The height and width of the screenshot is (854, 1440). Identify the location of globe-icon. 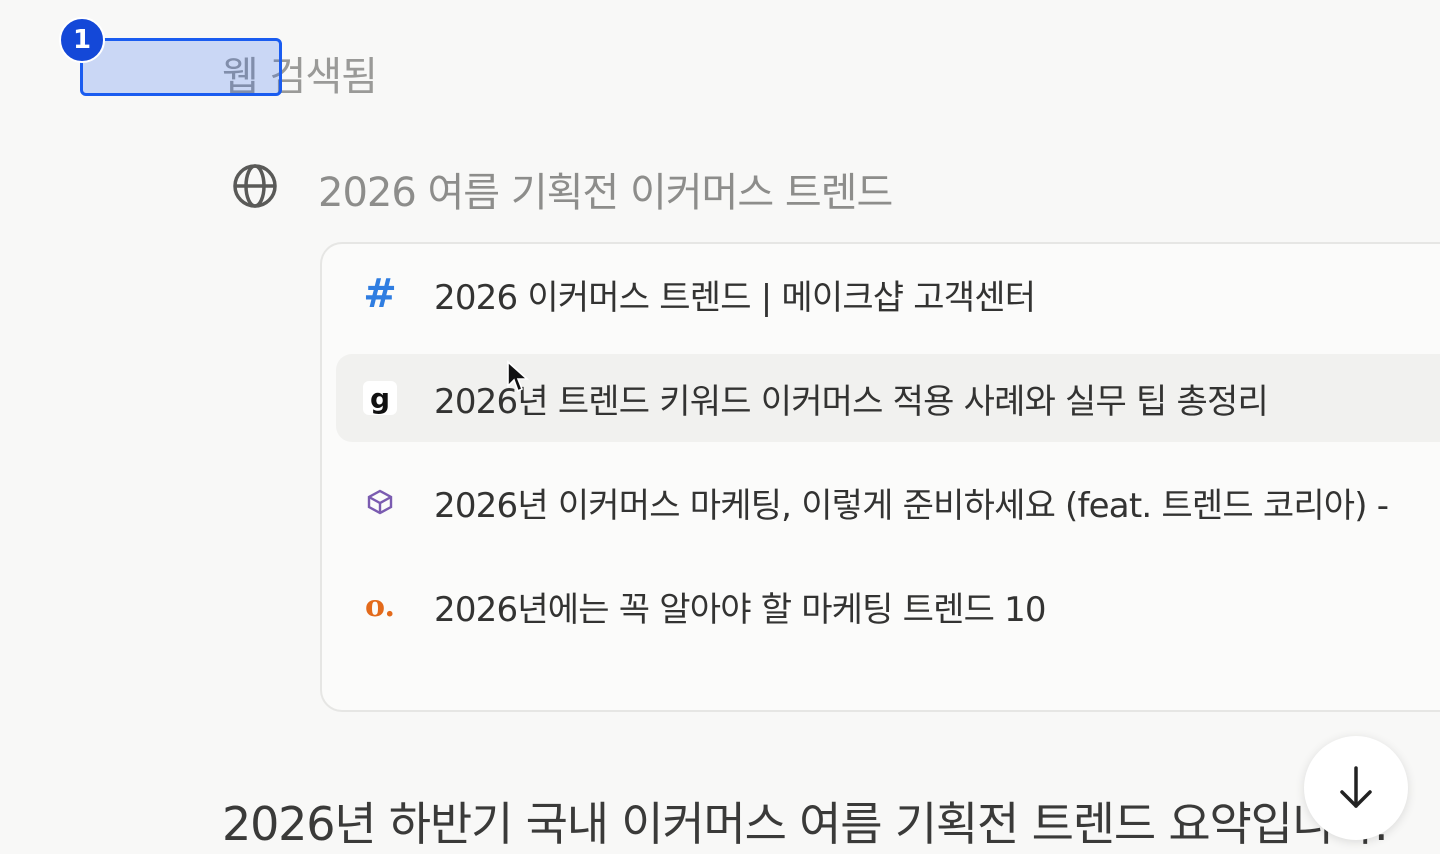
(255, 186).